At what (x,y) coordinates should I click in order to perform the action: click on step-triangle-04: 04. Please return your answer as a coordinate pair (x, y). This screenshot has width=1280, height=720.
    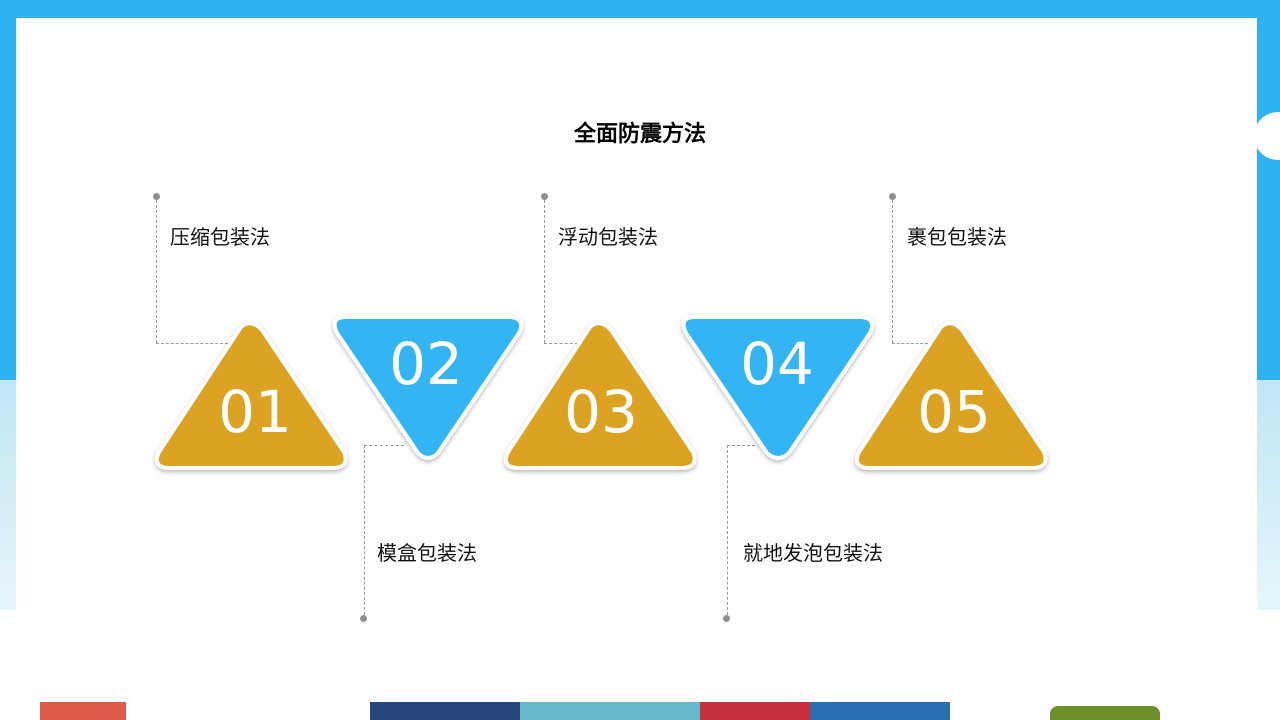
    Looking at the image, I should click on (778, 387).